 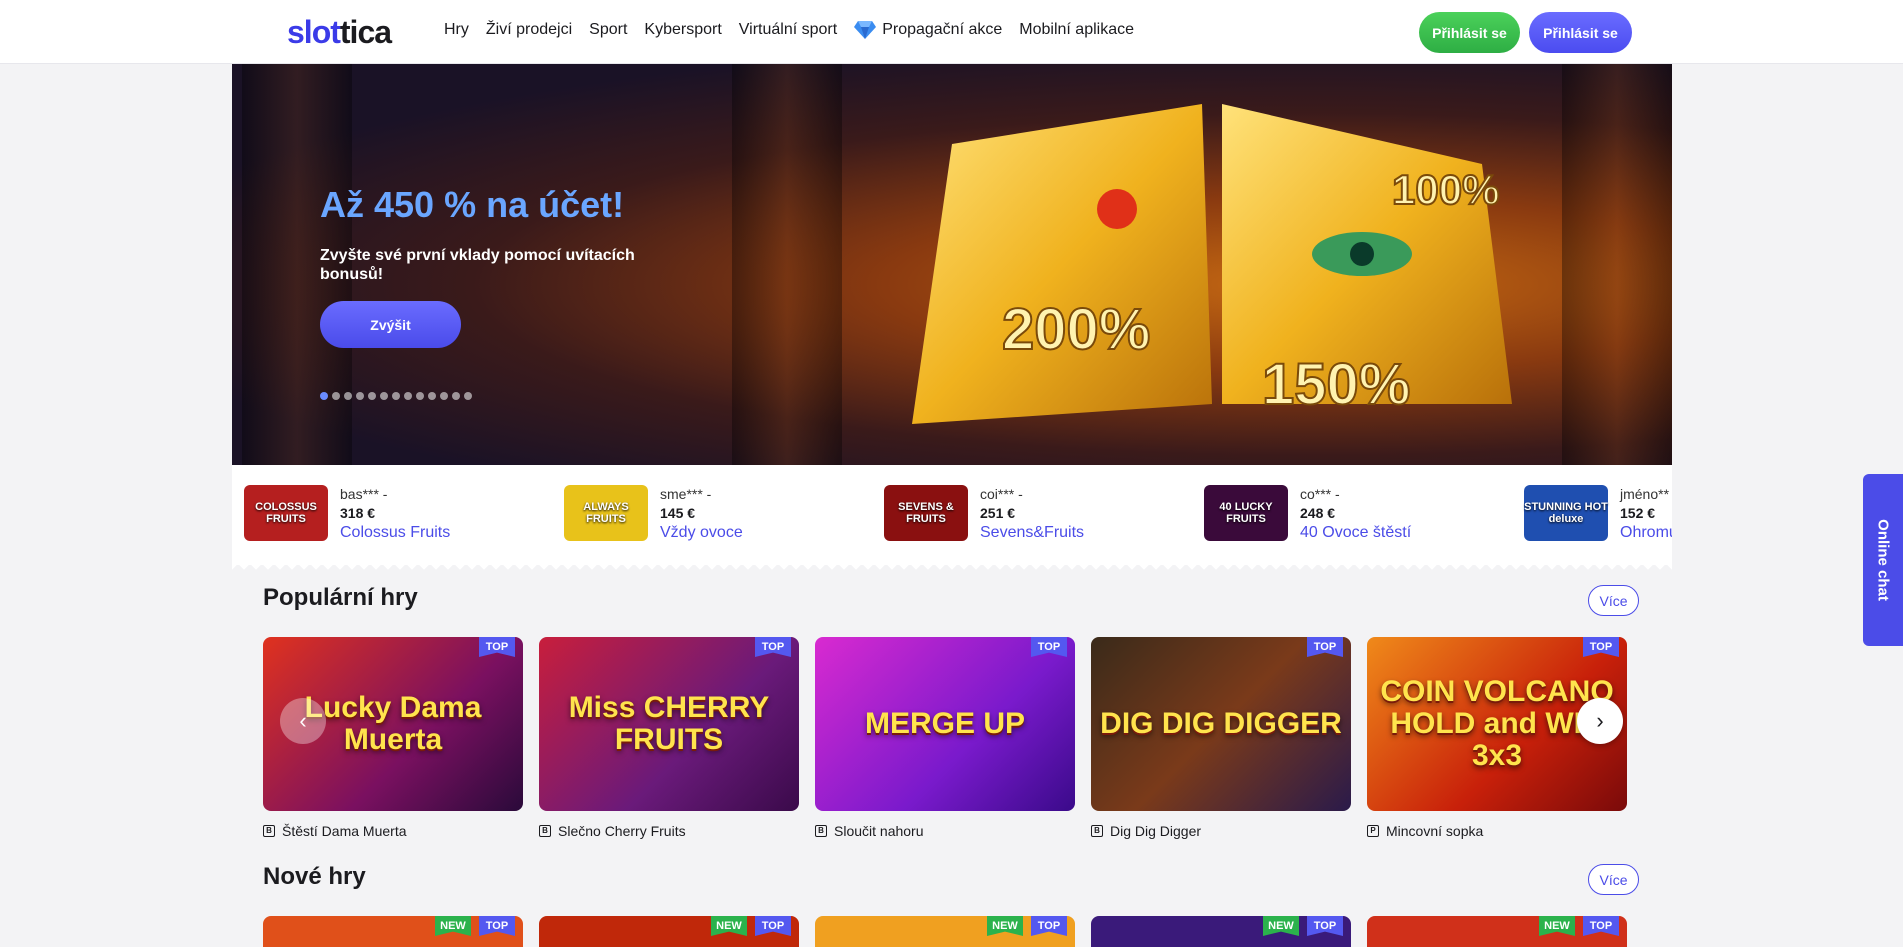 What do you see at coordinates (998, 513) in the screenshot?
I see `winner-amount: 251 €` at bounding box center [998, 513].